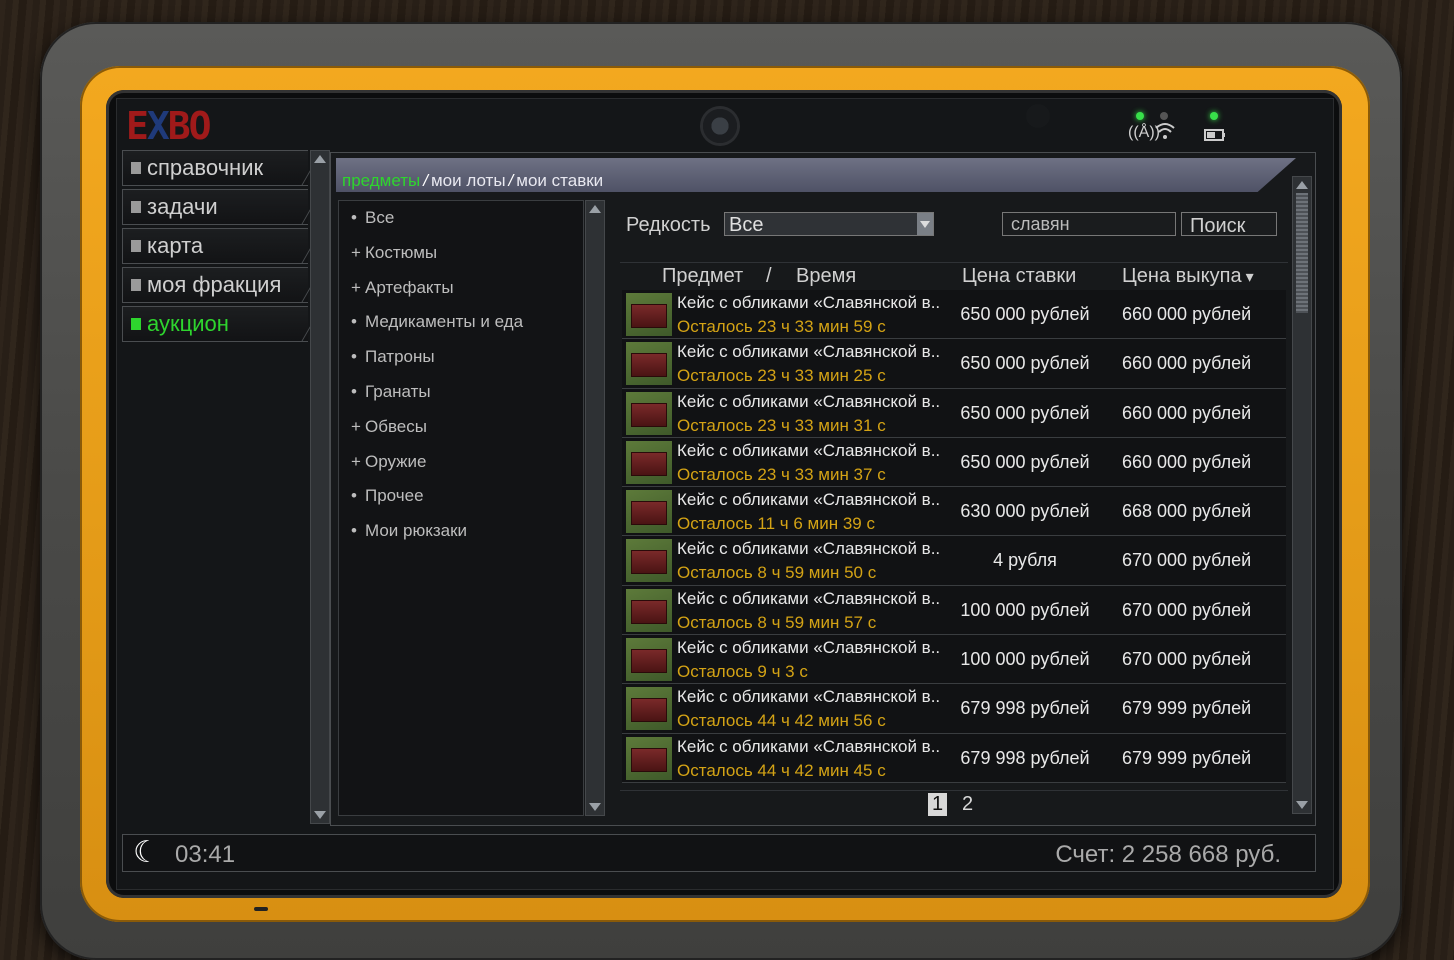 This screenshot has width=1454, height=960. Describe the element at coordinates (702, 276) in the screenshot. I see `col-item-header: Предмет` at that location.